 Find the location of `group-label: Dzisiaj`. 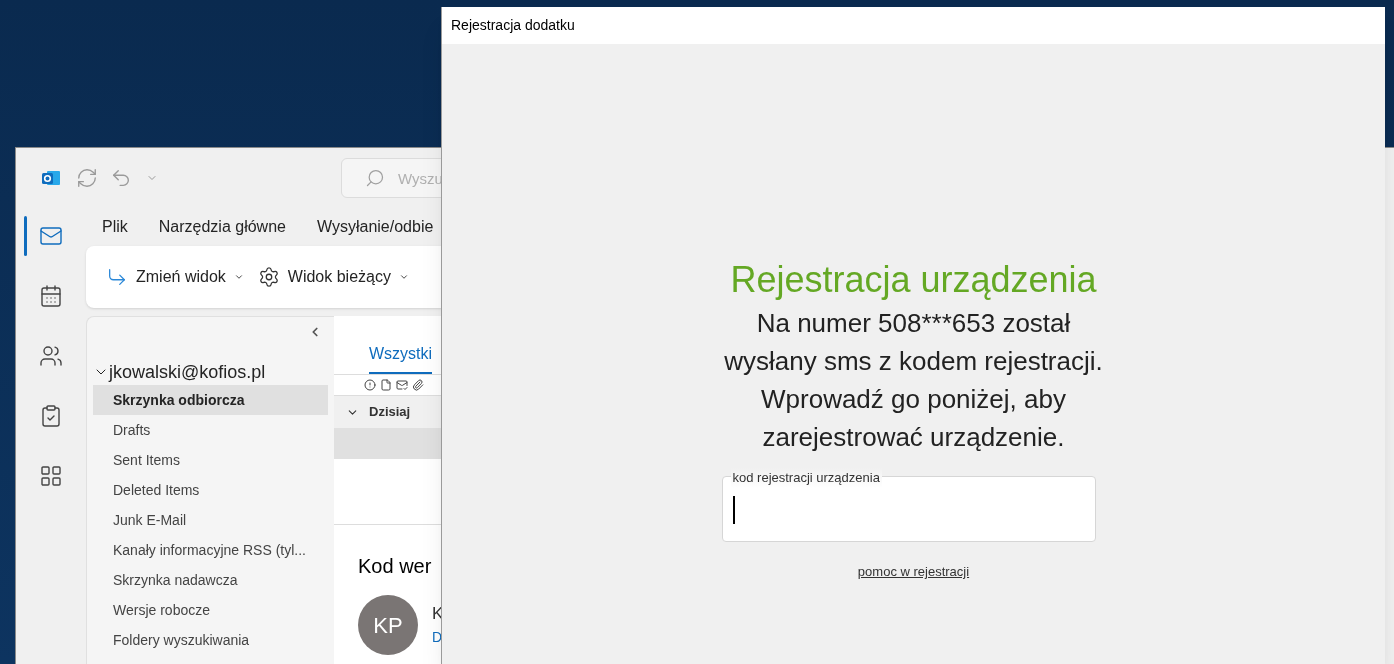

group-label: Dzisiaj is located at coordinates (390, 412).